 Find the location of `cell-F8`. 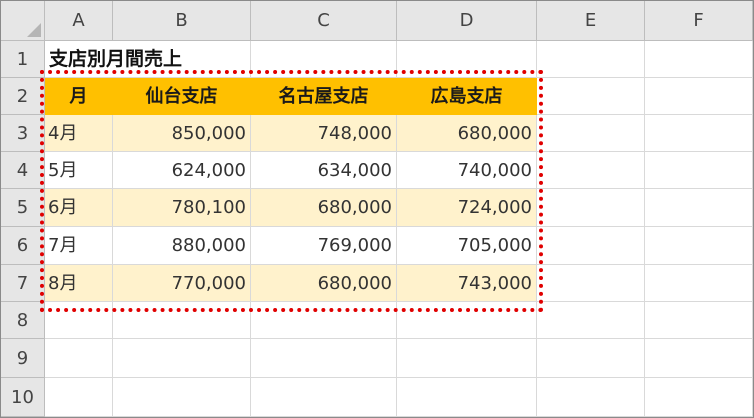

cell-F8 is located at coordinates (699, 320).